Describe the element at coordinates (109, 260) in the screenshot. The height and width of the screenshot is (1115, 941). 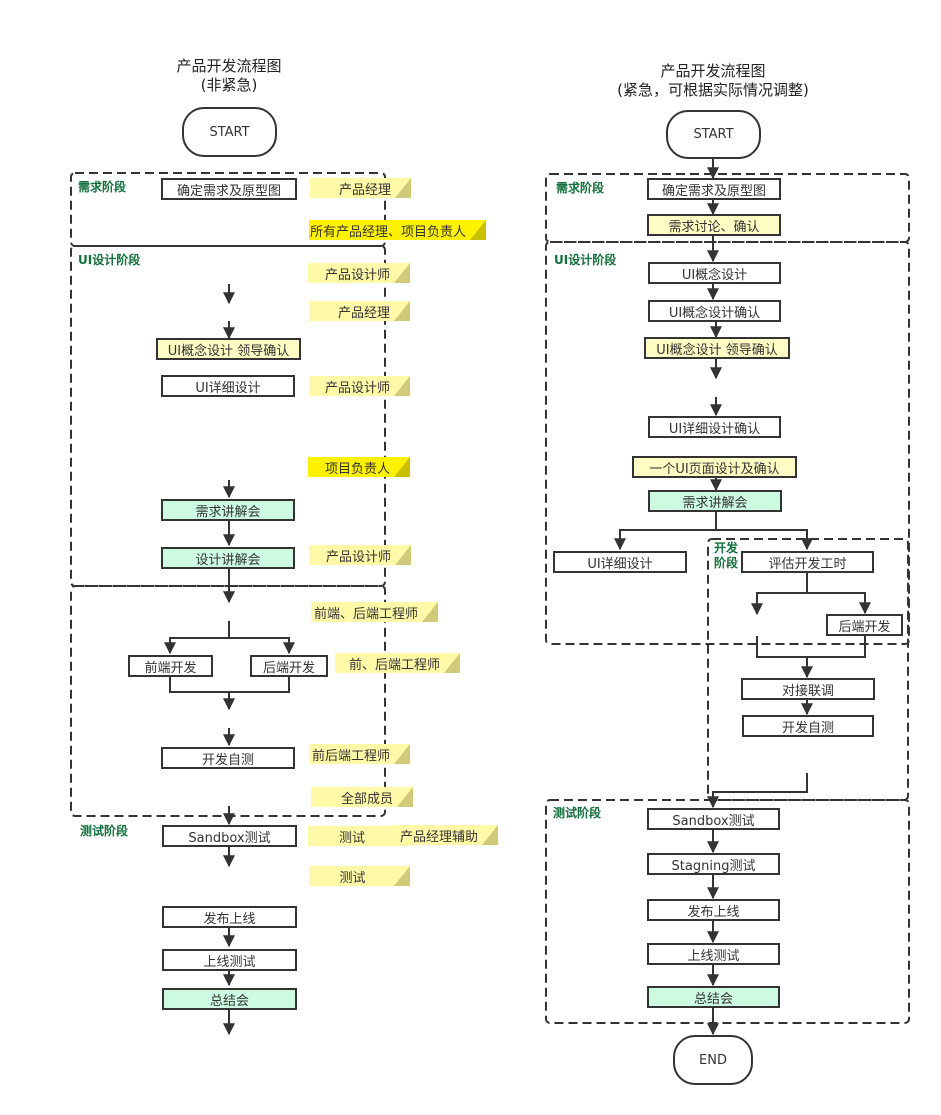
I see `left-phase-label-ui-design: UI设计阶段` at that location.